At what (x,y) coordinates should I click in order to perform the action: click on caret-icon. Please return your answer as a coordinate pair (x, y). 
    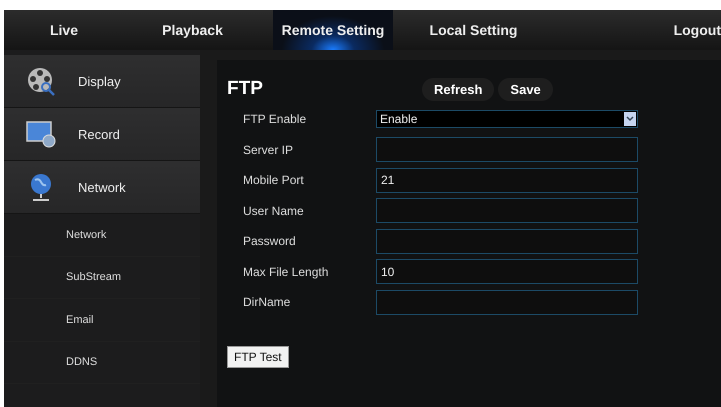
    Looking at the image, I should click on (630, 119).